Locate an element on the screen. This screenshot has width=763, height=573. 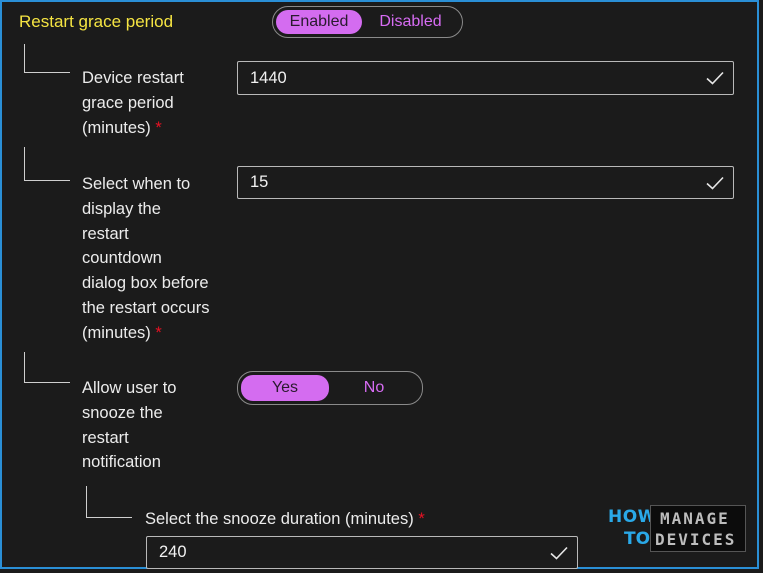
label-line: the restart occurs is located at coordinates (146, 307).